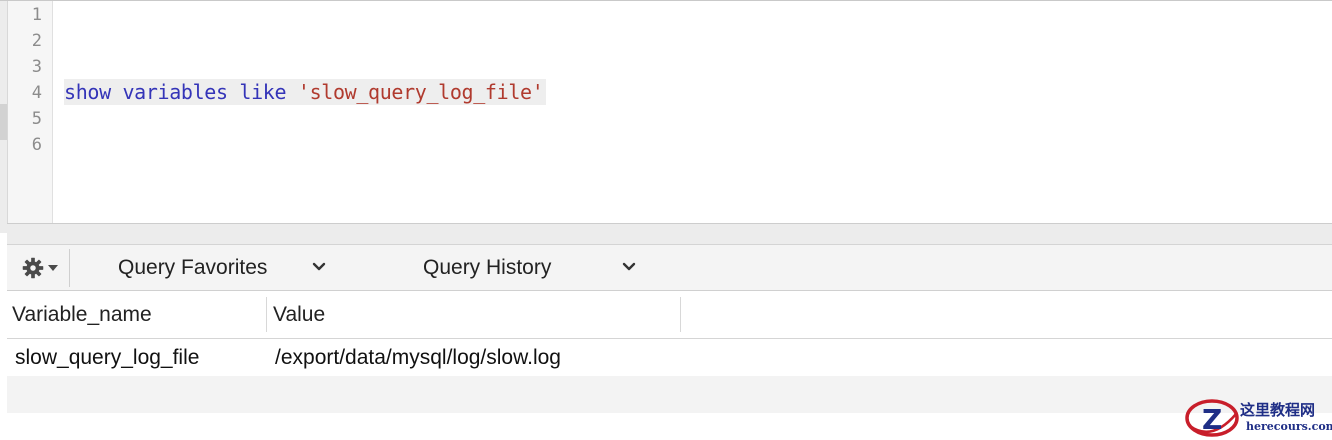  I want to click on query-history-label: Query History, so click(487, 267).